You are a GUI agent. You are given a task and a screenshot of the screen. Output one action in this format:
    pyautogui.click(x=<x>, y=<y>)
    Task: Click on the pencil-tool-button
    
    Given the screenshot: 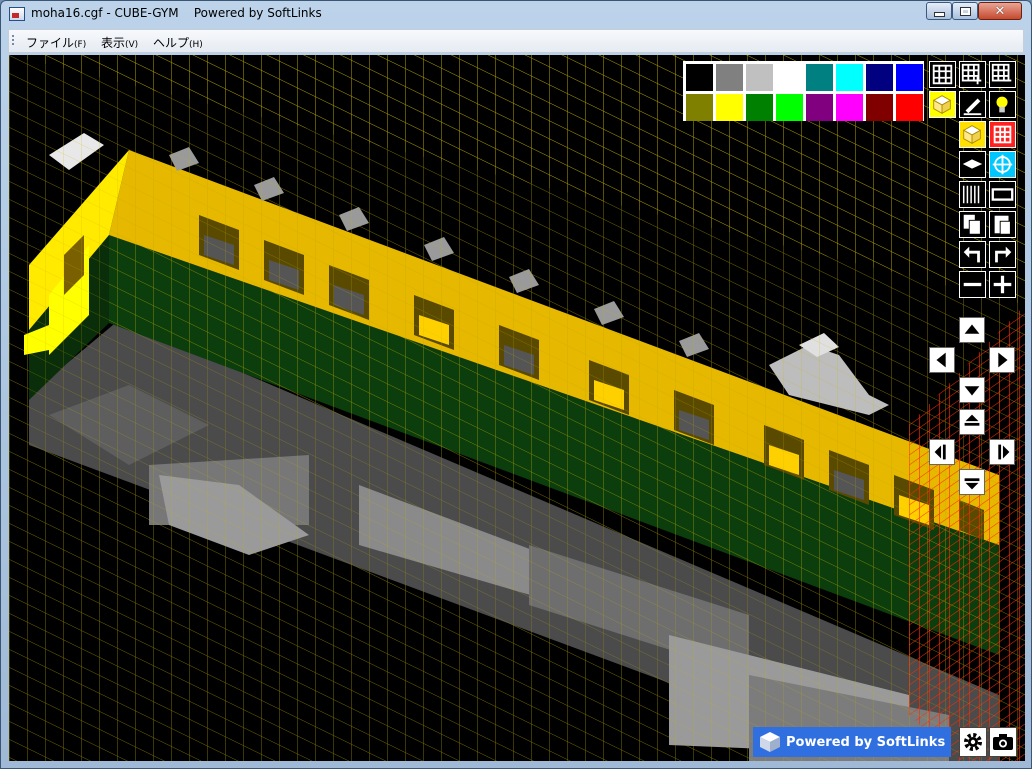 What is the action you would take?
    pyautogui.click(x=972, y=104)
    